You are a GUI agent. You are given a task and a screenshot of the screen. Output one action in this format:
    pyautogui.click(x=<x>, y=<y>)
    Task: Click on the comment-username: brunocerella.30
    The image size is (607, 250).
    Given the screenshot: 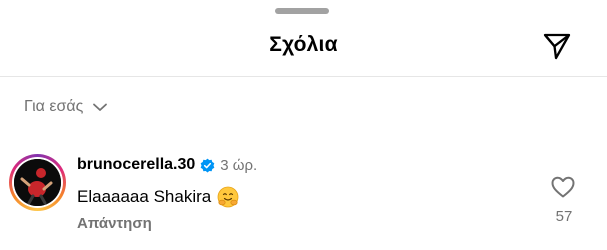 What is the action you would take?
    pyautogui.click(x=136, y=165)
    